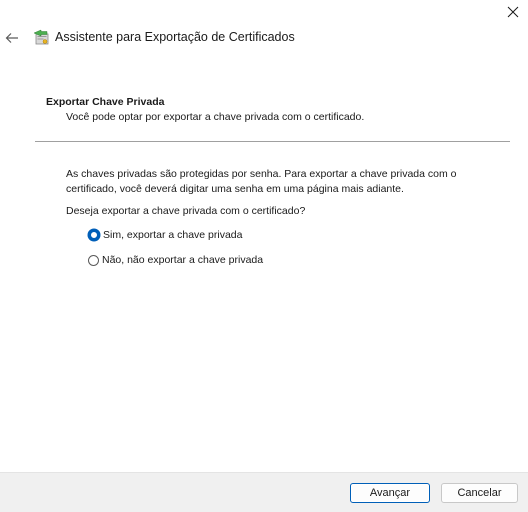 The height and width of the screenshot is (512, 528). What do you see at coordinates (183, 260) in the screenshot?
I see `radio-option-label: Não, não exportar a chave privada` at bounding box center [183, 260].